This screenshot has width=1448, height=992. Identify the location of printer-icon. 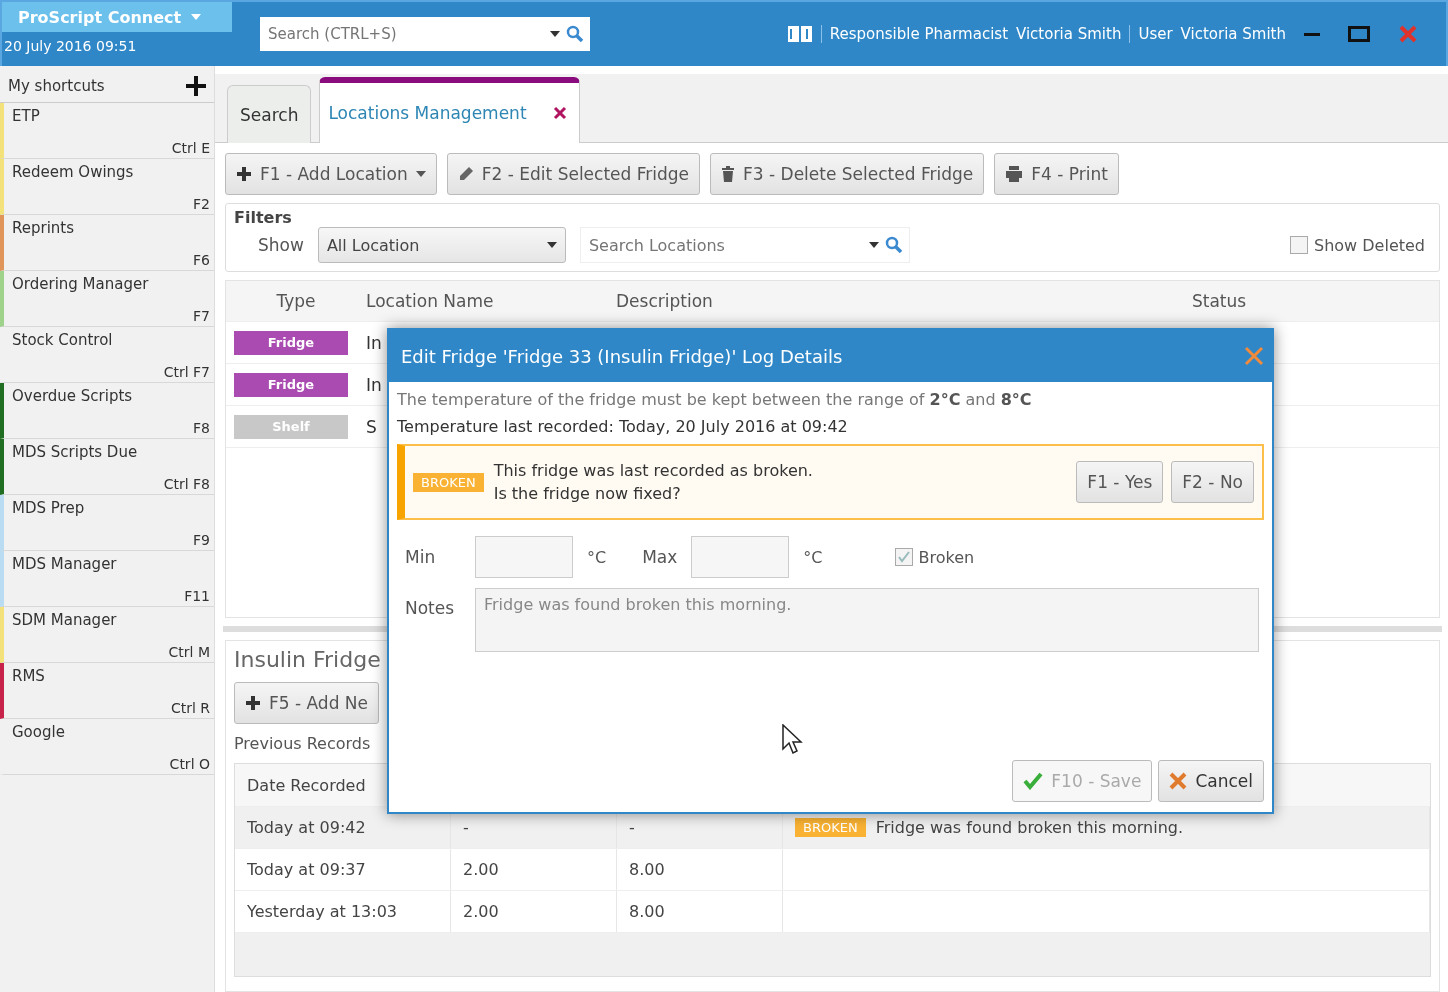
(1014, 174).